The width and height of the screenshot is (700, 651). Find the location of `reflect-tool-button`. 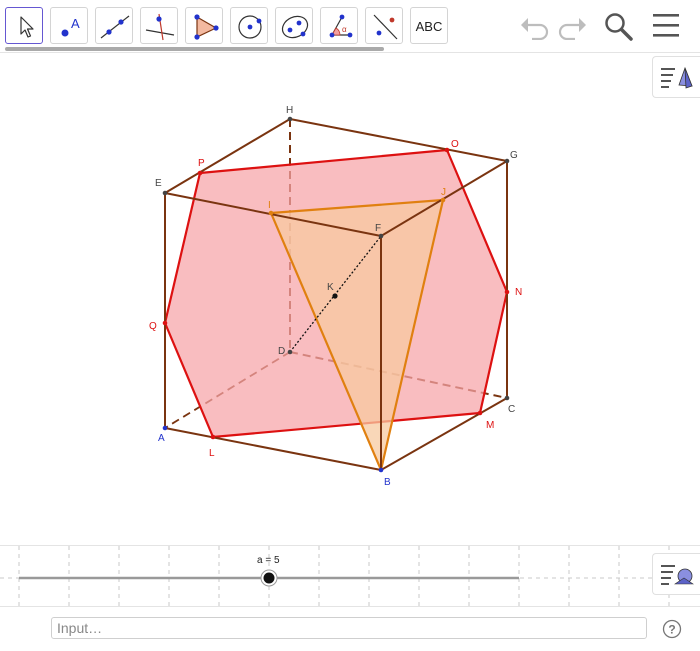

reflect-tool-button is located at coordinates (384, 25).